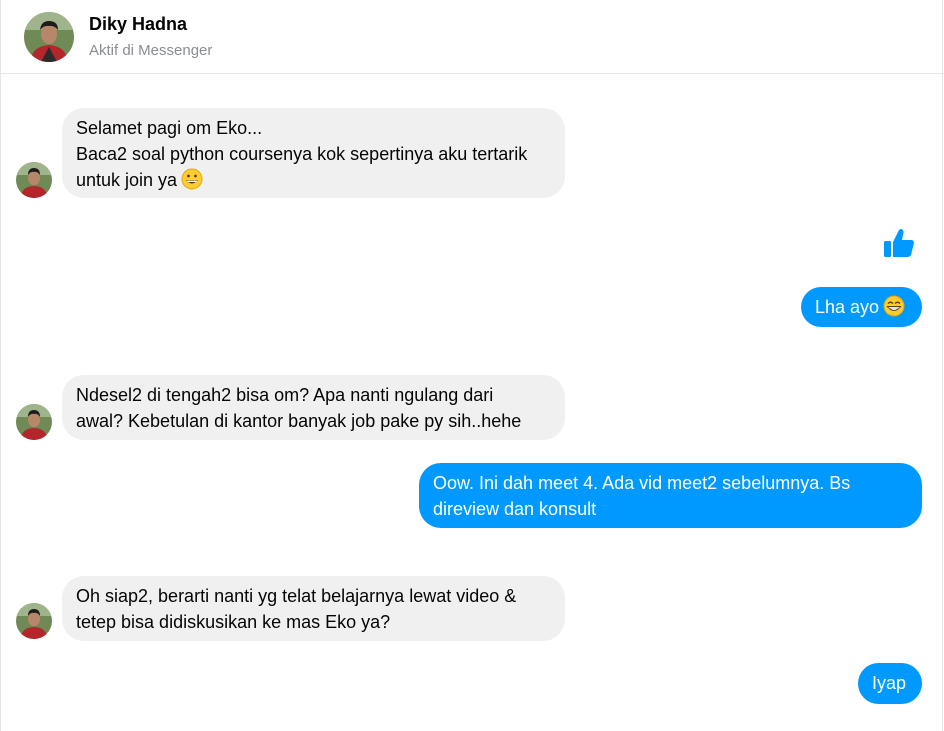 The height and width of the screenshot is (731, 944). Describe the element at coordinates (894, 306) in the screenshot. I see `grinning-smiling-eyes-emoji` at that location.